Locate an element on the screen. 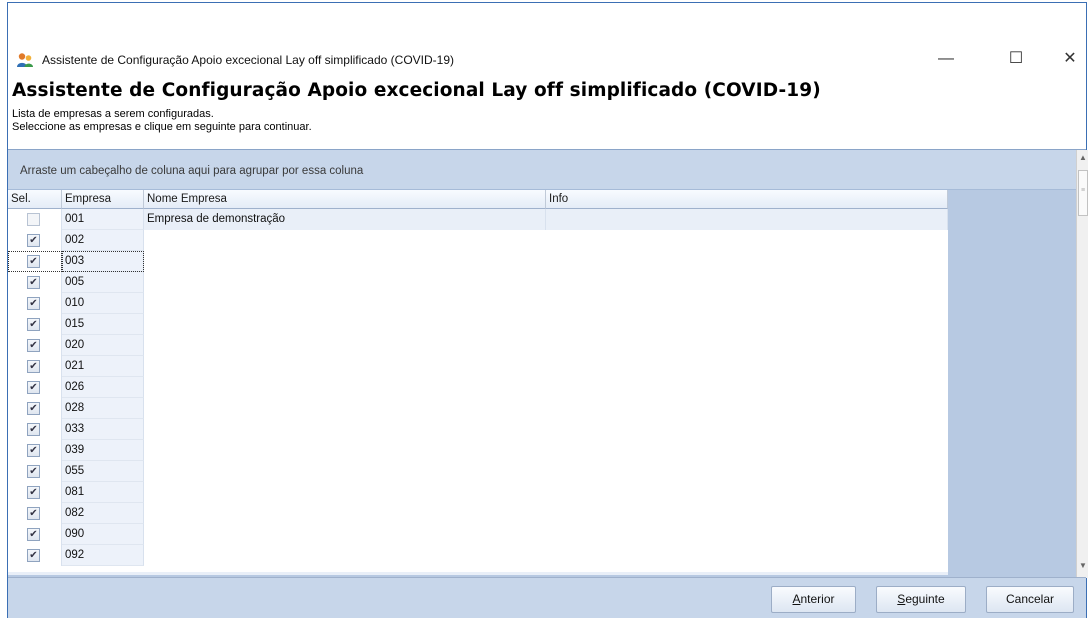 Image resolution: width=1092 pixels, height=620 pixels. table-row: ✔ 090 is located at coordinates (478, 534).